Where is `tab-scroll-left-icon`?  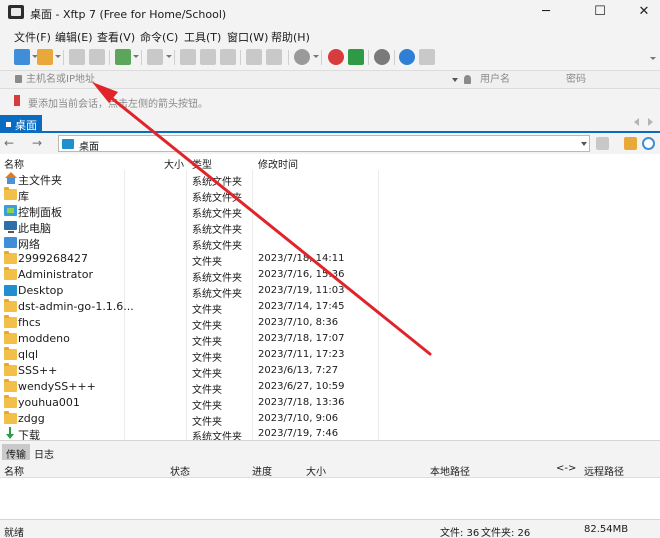 tab-scroll-left-icon is located at coordinates (636, 122).